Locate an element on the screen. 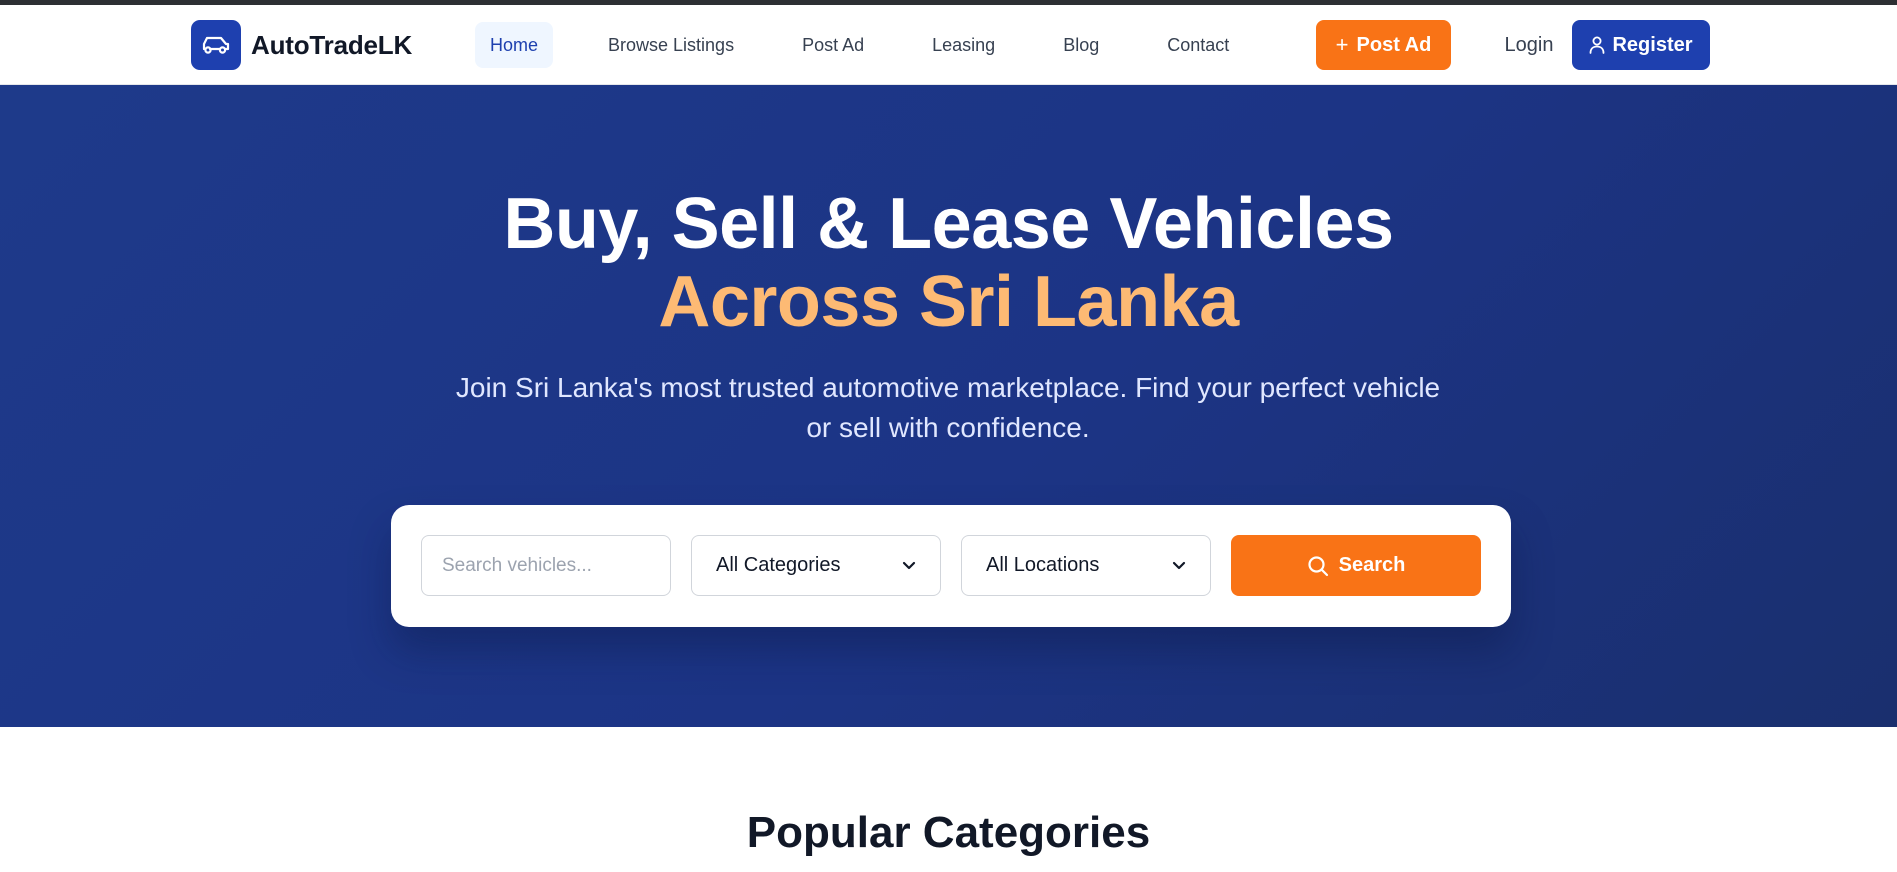 Image resolution: width=1897 pixels, height=872 pixels. post-ad-button-label: Post Ad is located at coordinates (1394, 44).